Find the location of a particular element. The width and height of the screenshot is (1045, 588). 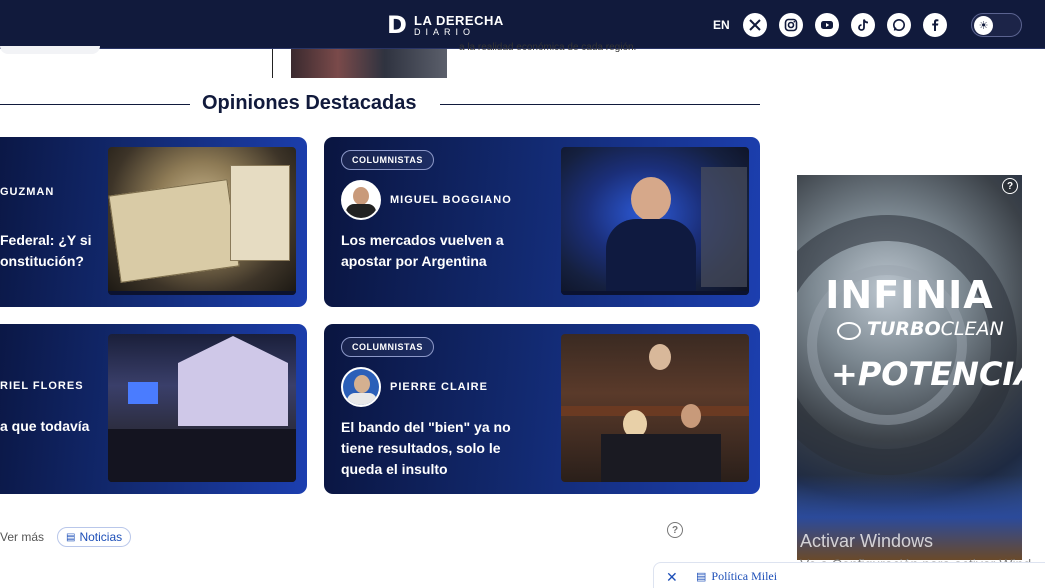

author-name: PIERRE CLAIRE is located at coordinates (439, 387).